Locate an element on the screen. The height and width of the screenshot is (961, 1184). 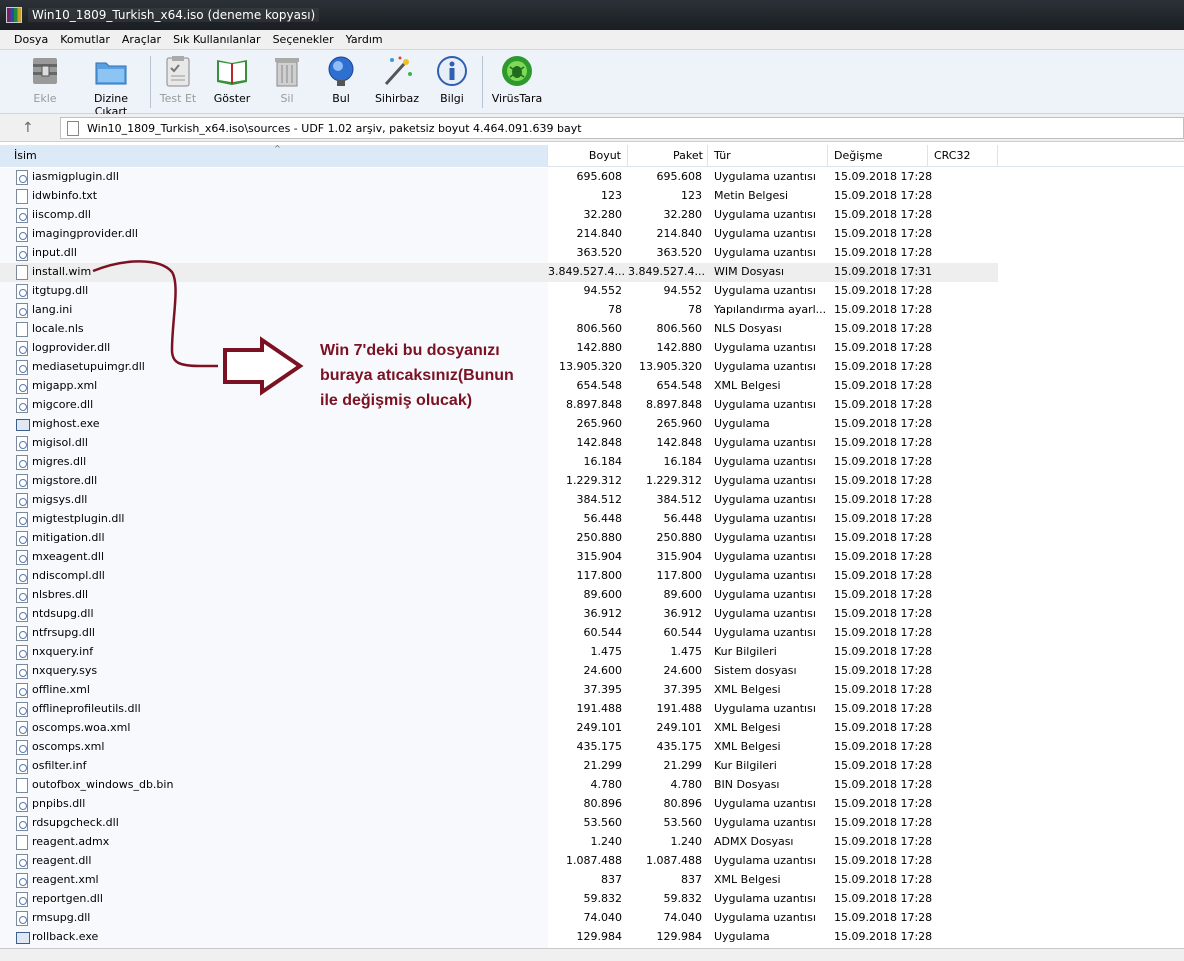
file-size: 8.897.848 is located at coordinates (594, 404).